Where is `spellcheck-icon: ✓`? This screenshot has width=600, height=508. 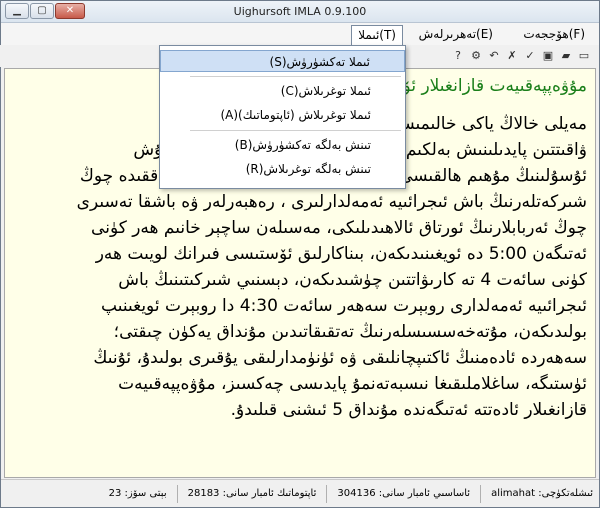
spellcheck-icon: ✓ is located at coordinates (530, 56).